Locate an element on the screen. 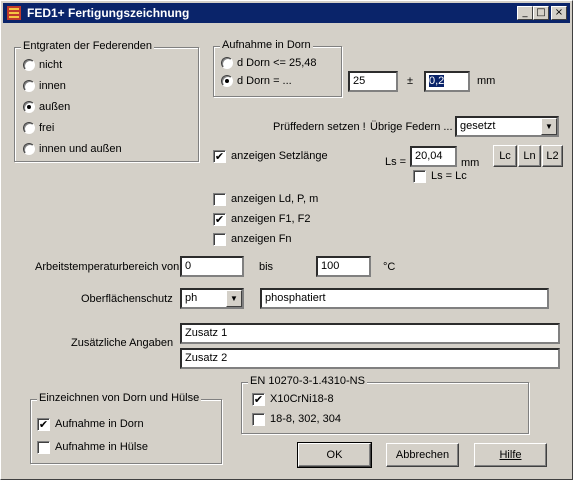 This screenshot has height=480, width=573. aufnahme-dorn-group: Aufnahme in Dorn is located at coordinates (277, 68).